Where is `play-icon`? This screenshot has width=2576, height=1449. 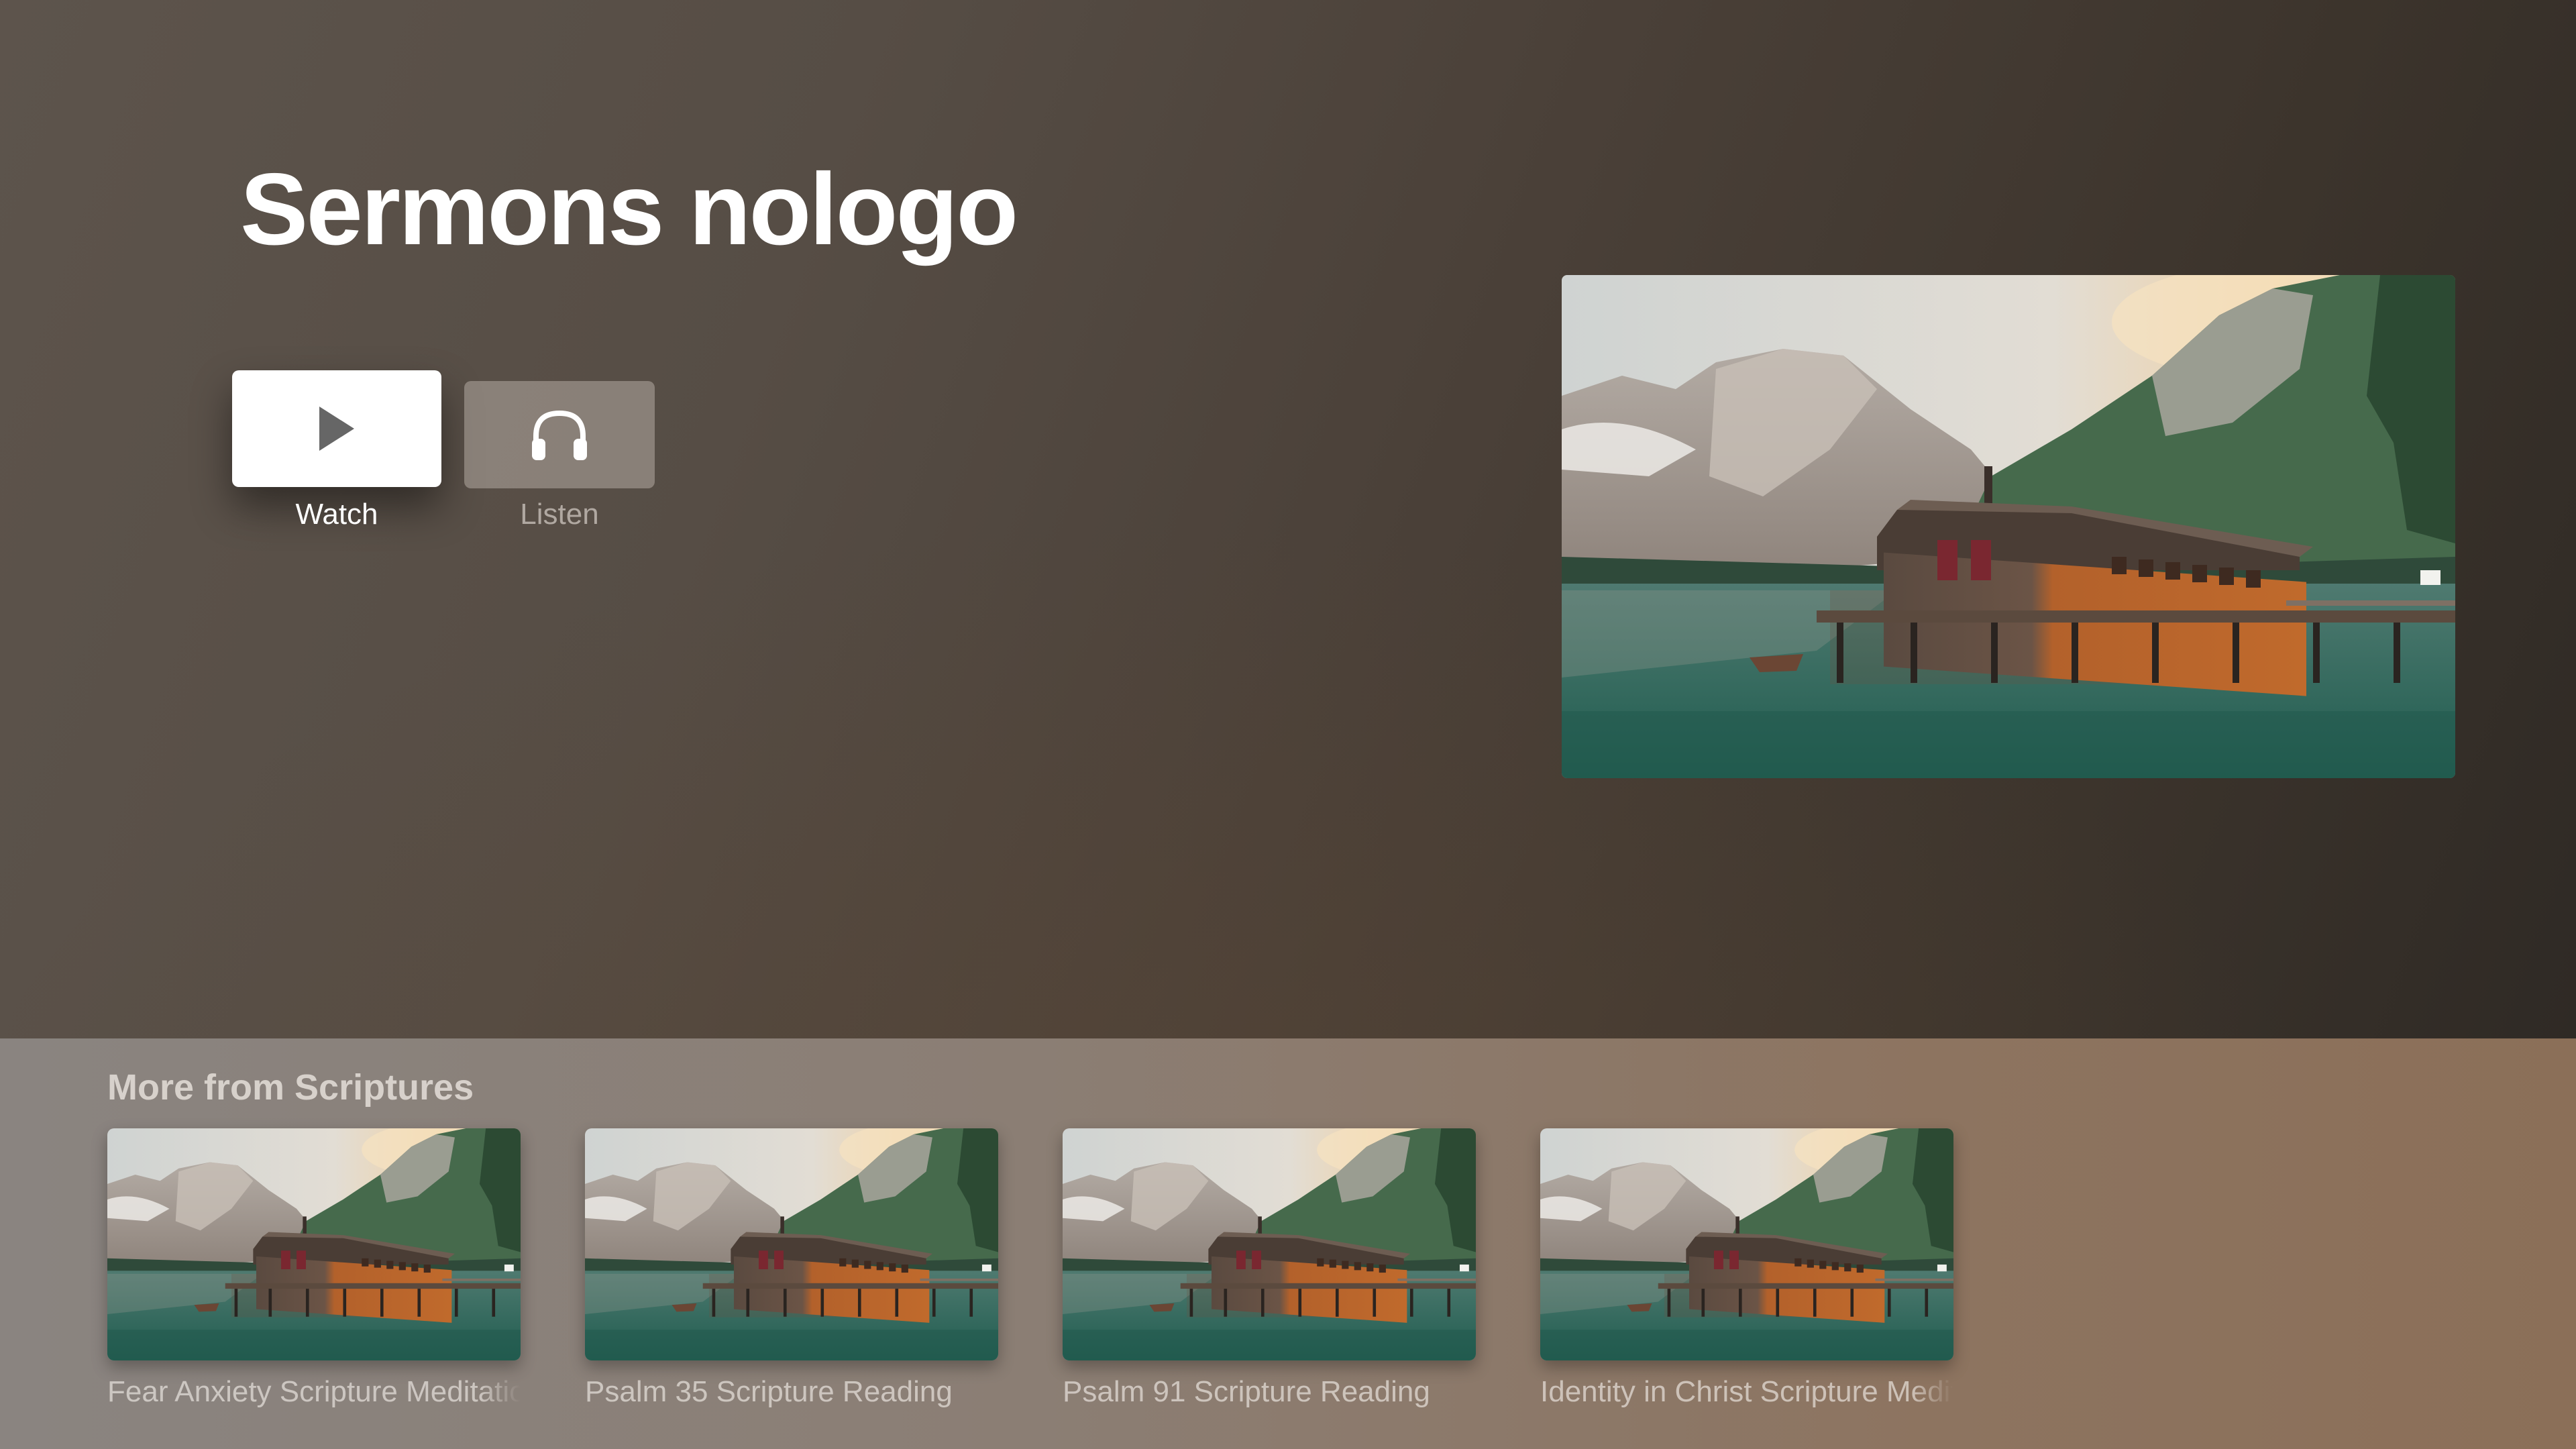
play-icon is located at coordinates (336, 429).